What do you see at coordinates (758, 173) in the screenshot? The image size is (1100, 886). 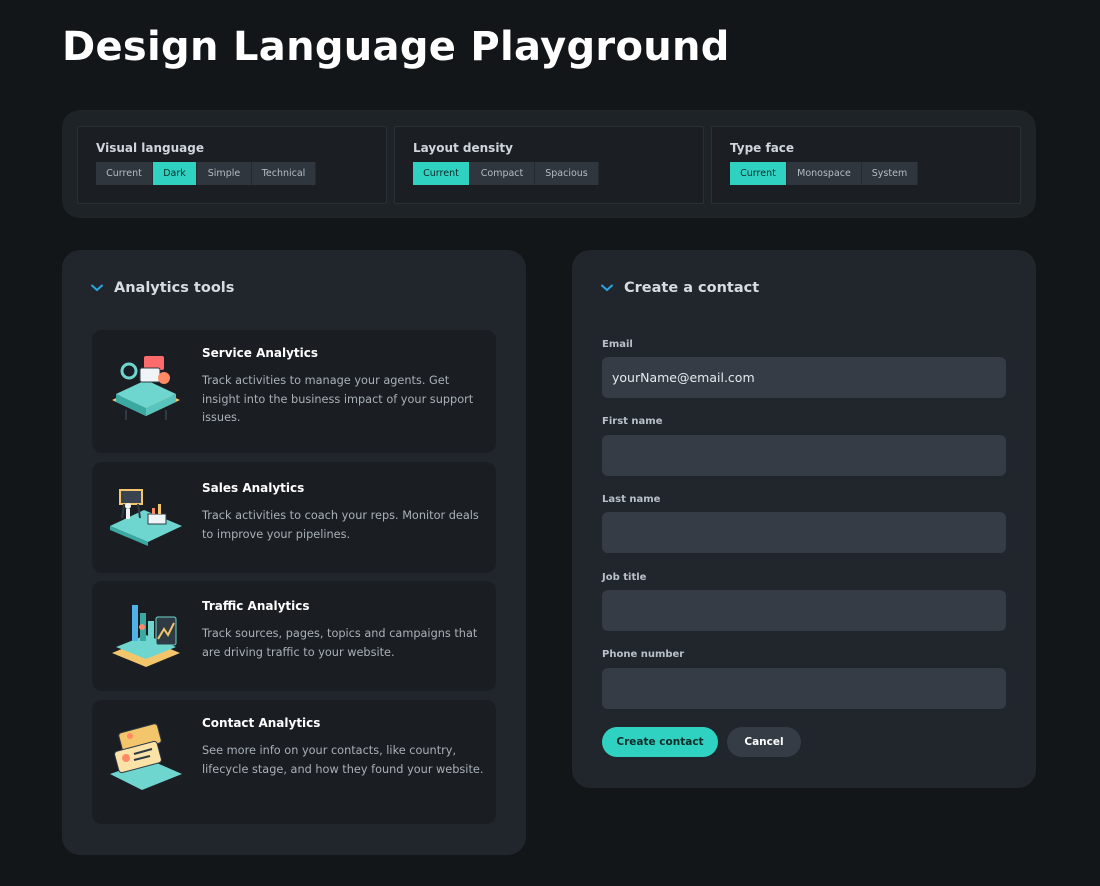 I see `type-face-option-current: Current` at bounding box center [758, 173].